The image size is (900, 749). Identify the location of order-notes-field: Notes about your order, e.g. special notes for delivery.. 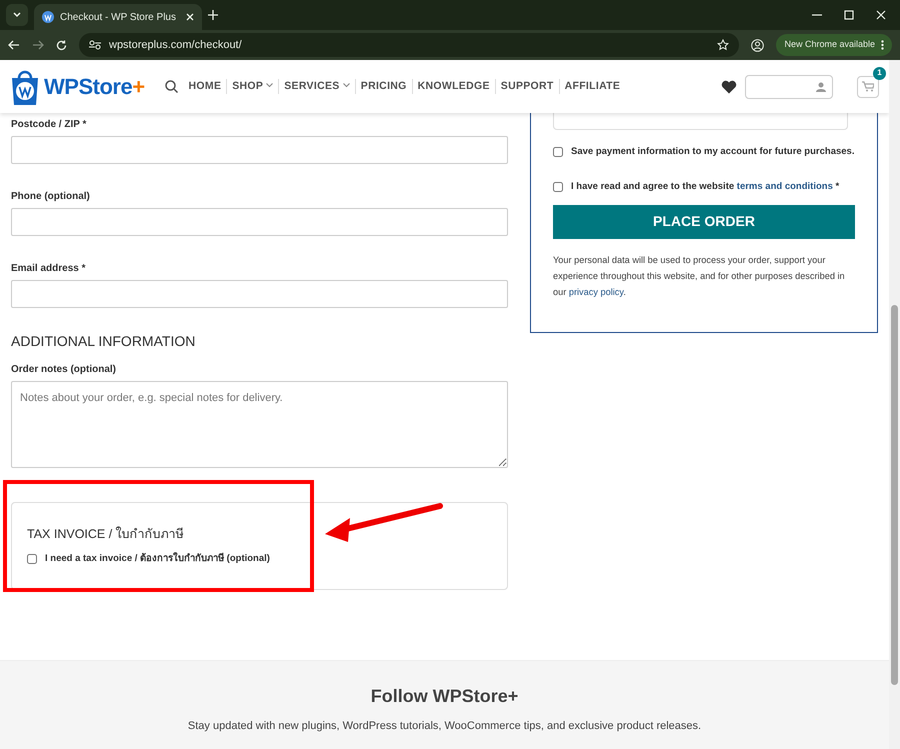
(259, 424).